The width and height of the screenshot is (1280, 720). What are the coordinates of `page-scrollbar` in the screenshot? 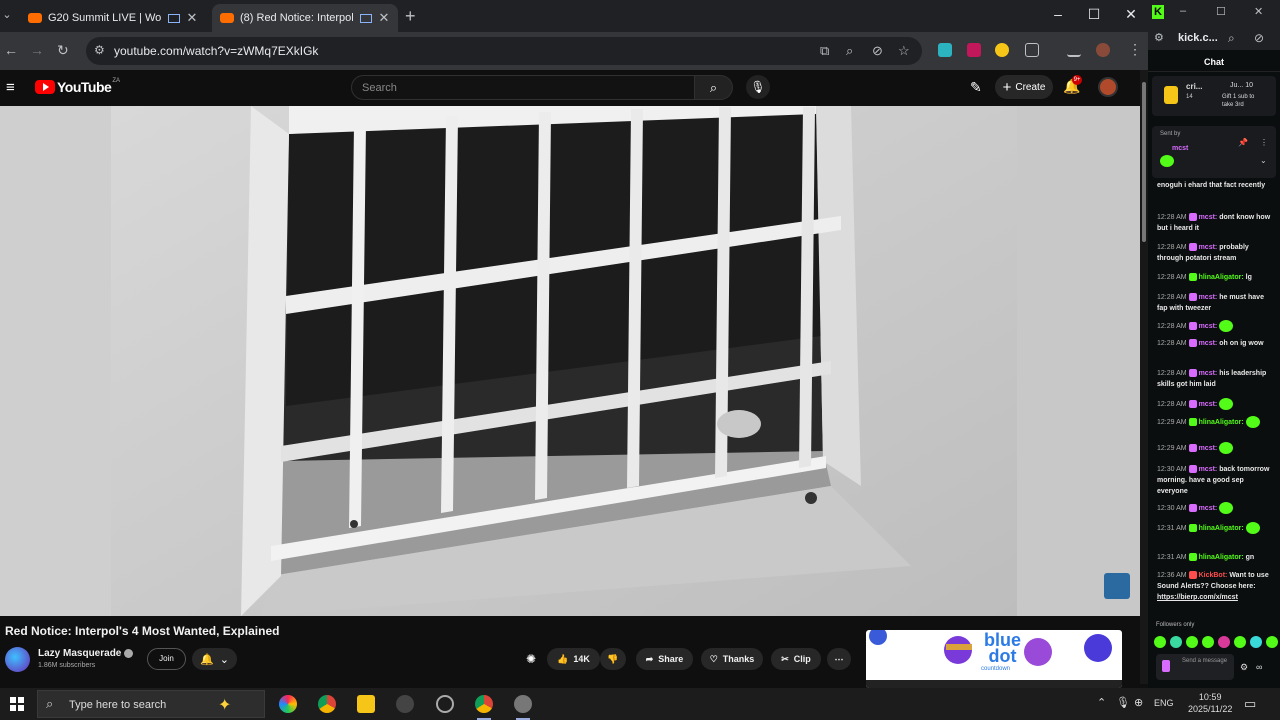 It's located at (1144, 377).